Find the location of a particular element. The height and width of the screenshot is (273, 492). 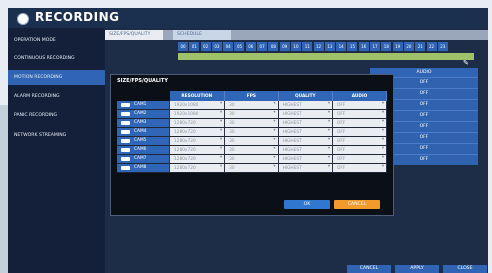

edit-icon: ✎ is located at coordinates (467, 63).